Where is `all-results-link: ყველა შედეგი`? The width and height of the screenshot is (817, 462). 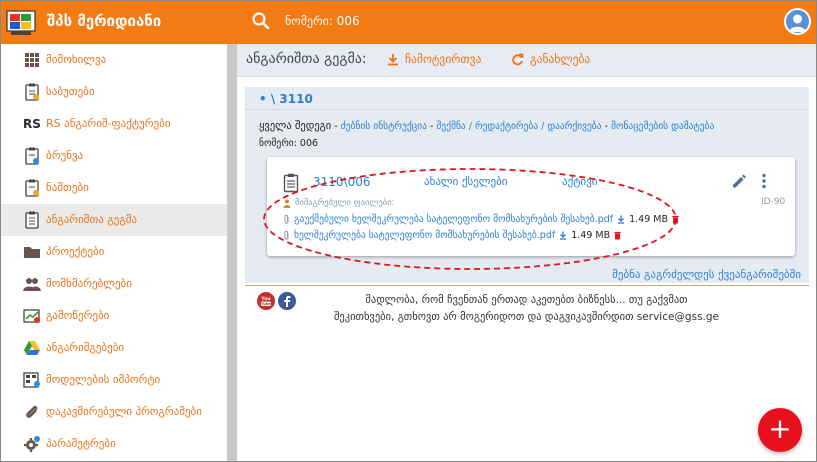
all-results-link: ყველა შედეგი is located at coordinates (295, 126).